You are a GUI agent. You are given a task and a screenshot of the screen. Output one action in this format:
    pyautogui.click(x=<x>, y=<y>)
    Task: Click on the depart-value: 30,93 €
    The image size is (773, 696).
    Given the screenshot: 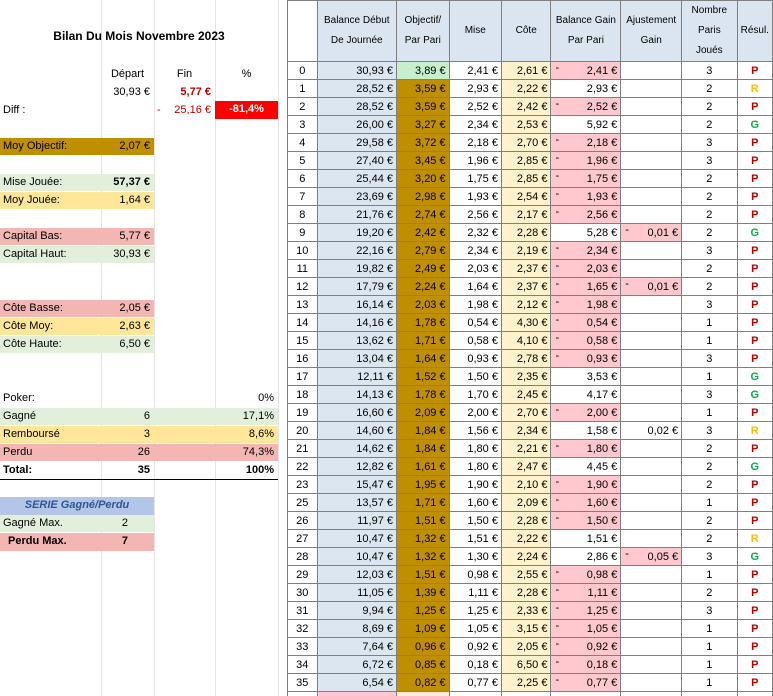 What is the action you would take?
    pyautogui.click(x=127, y=92)
    